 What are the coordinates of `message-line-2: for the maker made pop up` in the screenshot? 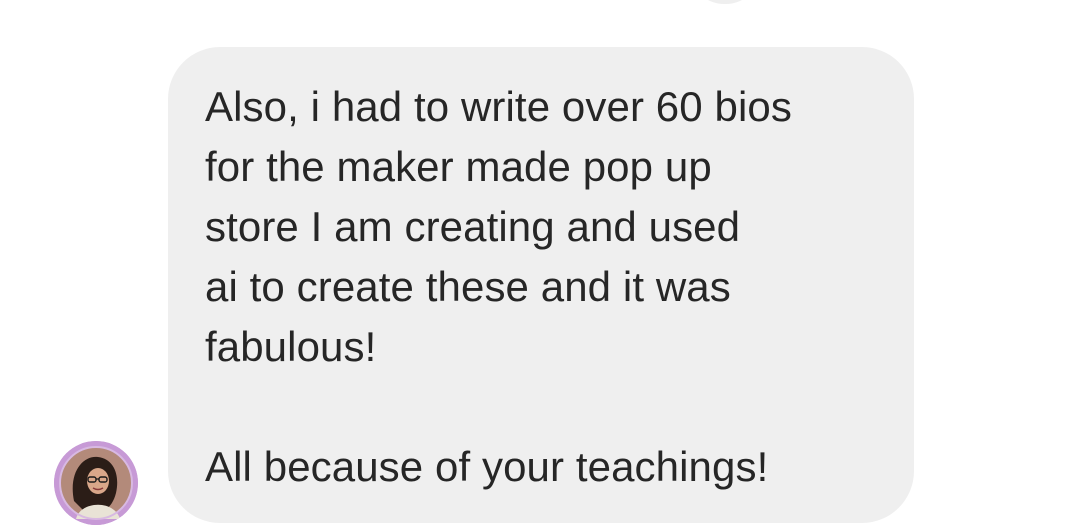 It's located at (458, 166).